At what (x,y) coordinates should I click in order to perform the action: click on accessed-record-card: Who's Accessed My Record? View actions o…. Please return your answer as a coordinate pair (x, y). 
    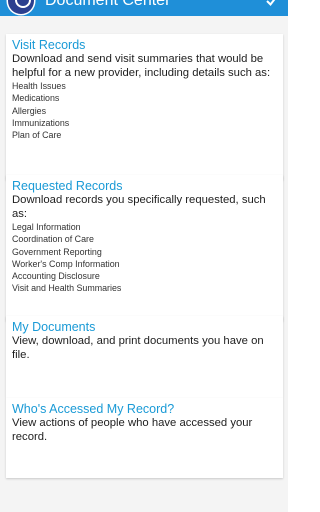
    Looking at the image, I should click on (144, 438).